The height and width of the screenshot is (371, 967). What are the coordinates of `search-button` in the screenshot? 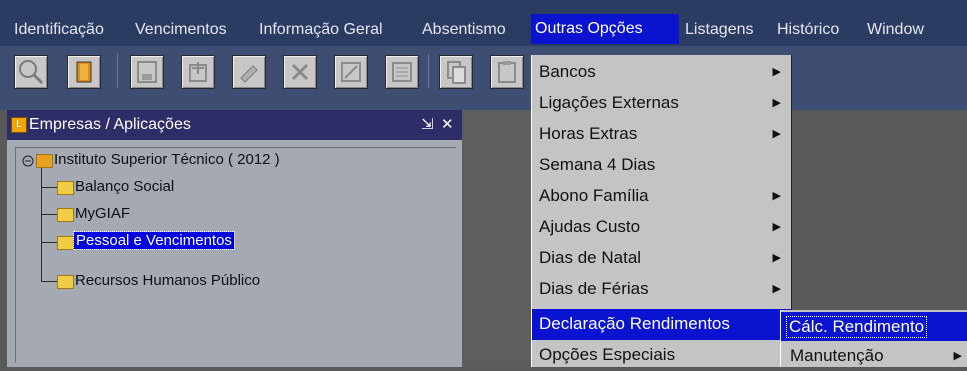 It's located at (31, 72).